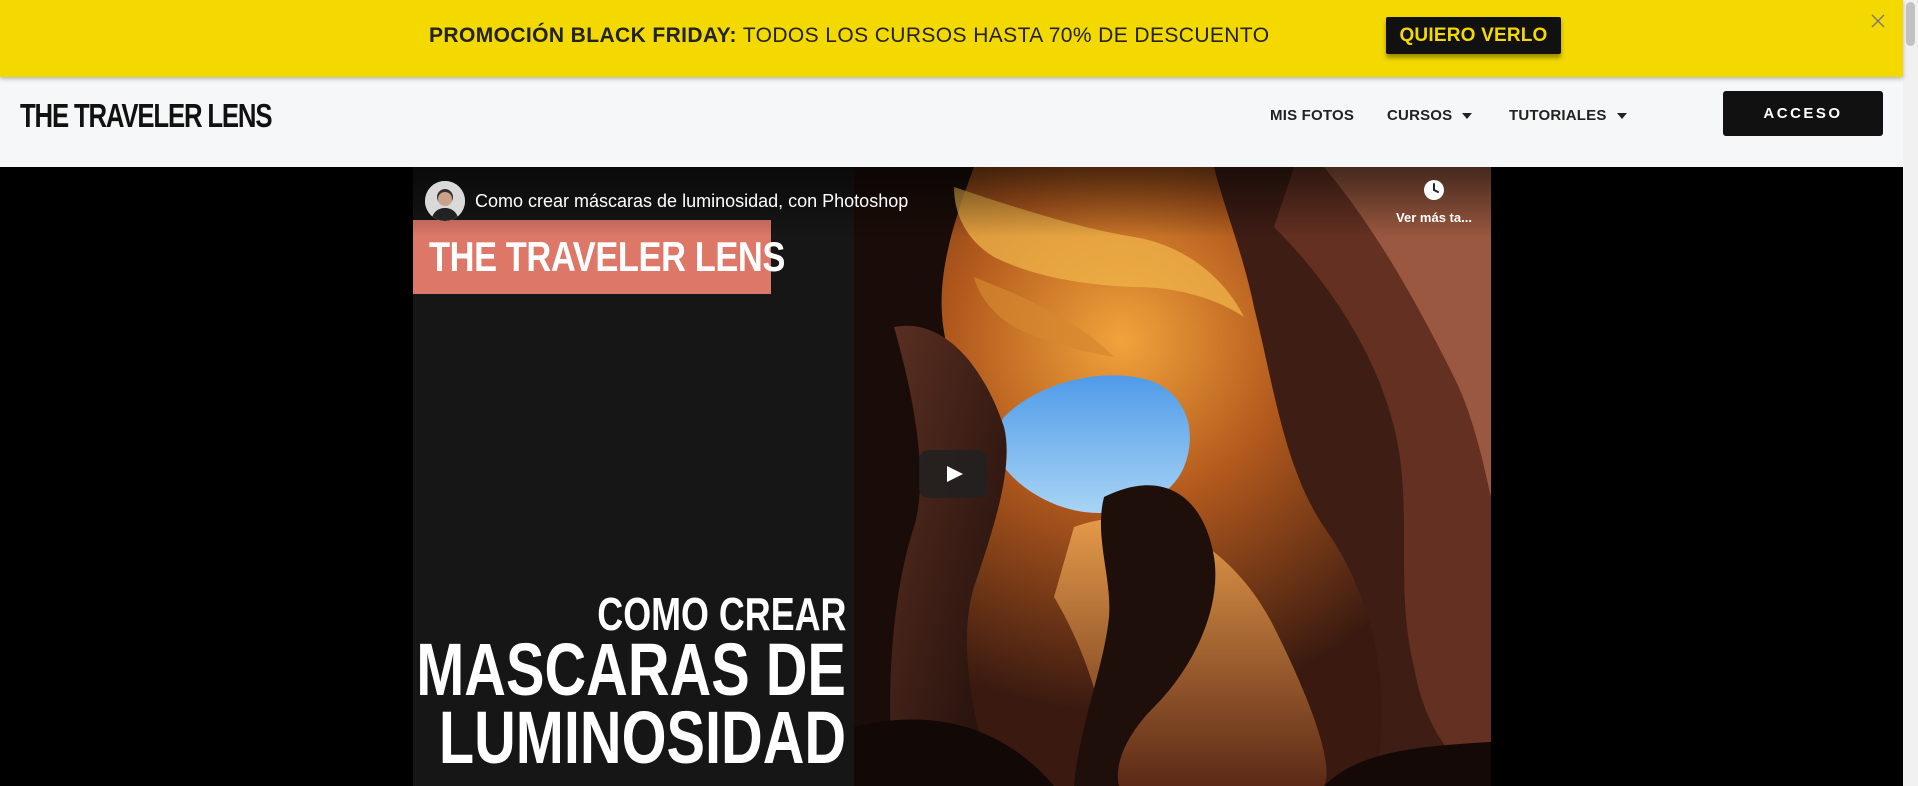 The height and width of the screenshot is (786, 1918). I want to click on promo-detail-text: TODOS LOS CURSOS HASTA 70% DE DESCUENTO, so click(1003, 35).